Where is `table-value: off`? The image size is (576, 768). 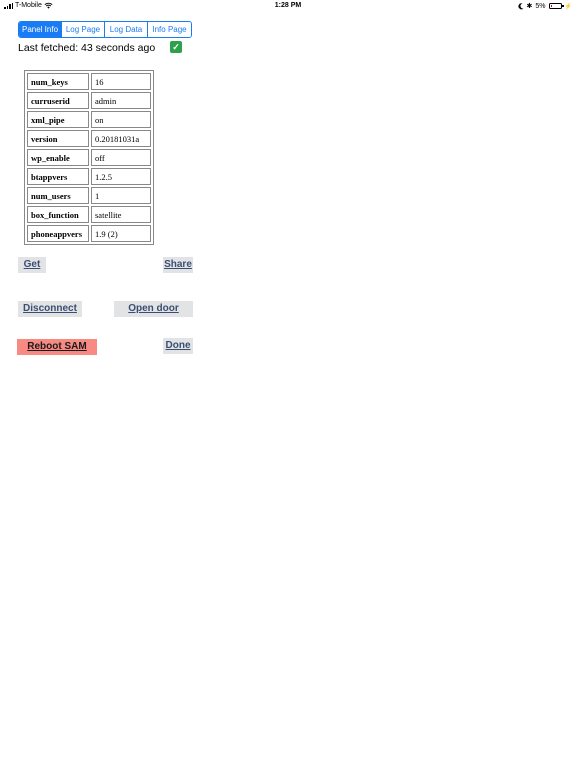 table-value: off is located at coordinates (121, 157).